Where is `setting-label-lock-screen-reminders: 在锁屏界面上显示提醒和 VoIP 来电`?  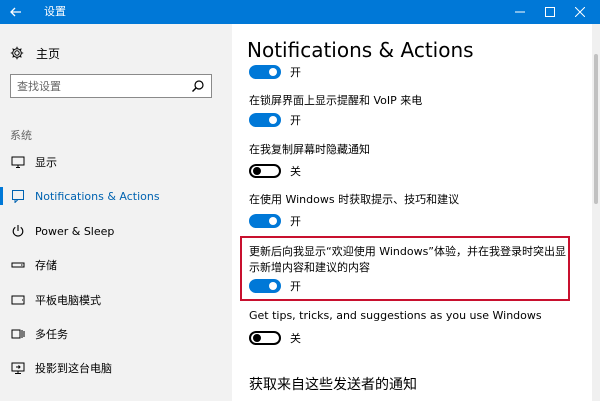 setting-label-lock-screen-reminders: 在锁屏界面上显示提醒和 VoIP 来电 is located at coordinates (336, 100).